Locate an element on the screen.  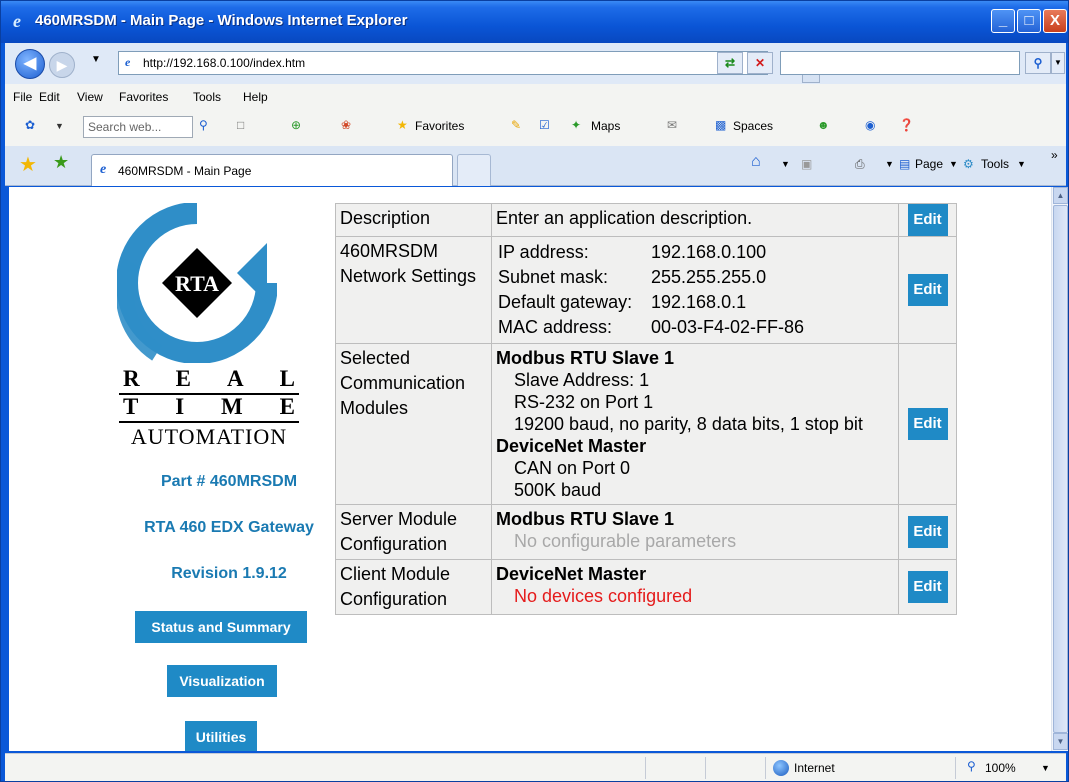
maps-icon: ✦ is located at coordinates (576, 125).